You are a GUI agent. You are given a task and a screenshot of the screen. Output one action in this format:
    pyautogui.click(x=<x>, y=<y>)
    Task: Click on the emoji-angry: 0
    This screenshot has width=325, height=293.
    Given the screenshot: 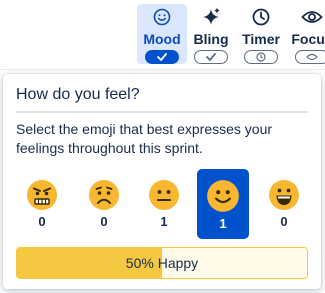 What is the action you would take?
    pyautogui.click(x=42, y=207)
    